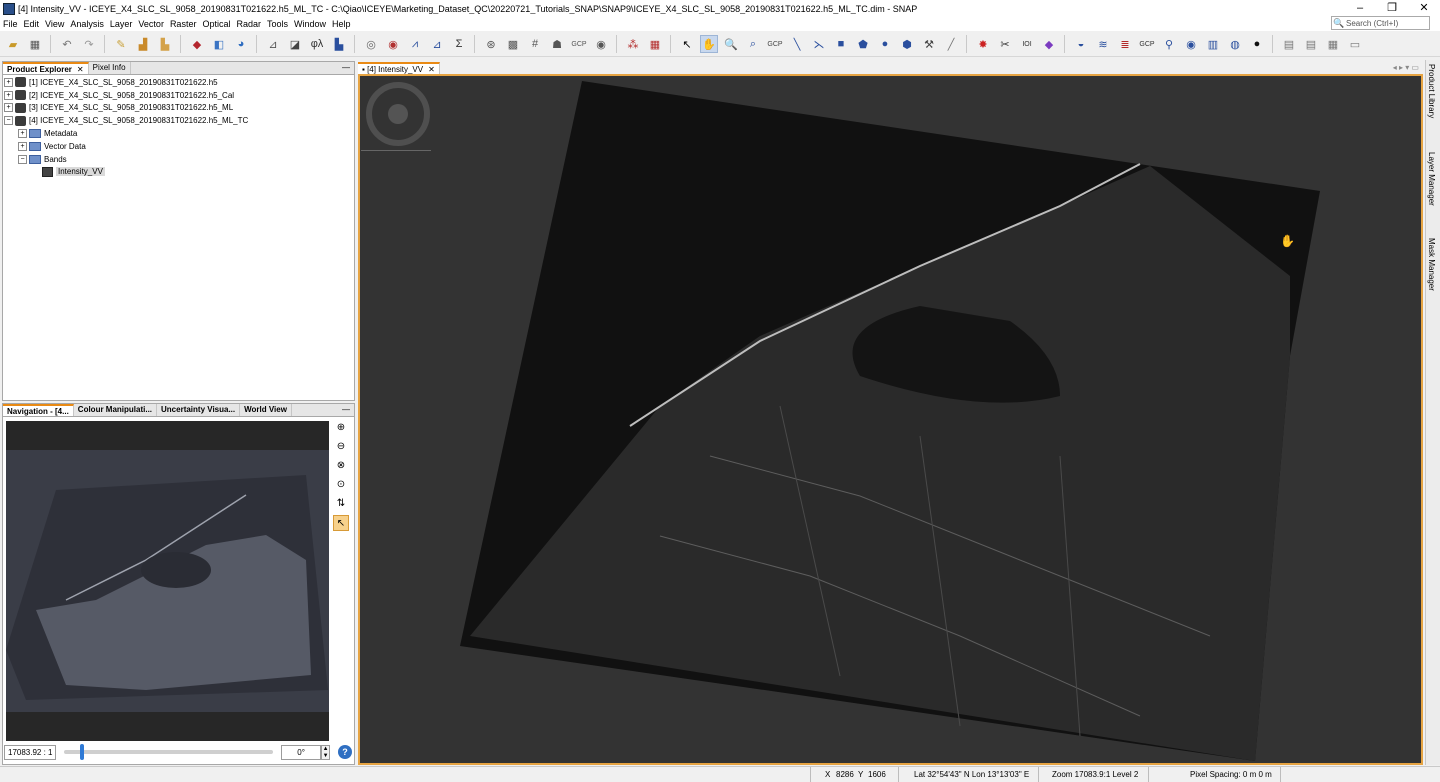 This screenshot has height=782, width=1440. What do you see at coordinates (437, 44) in the screenshot?
I see `information-icon: ⊿` at bounding box center [437, 44].